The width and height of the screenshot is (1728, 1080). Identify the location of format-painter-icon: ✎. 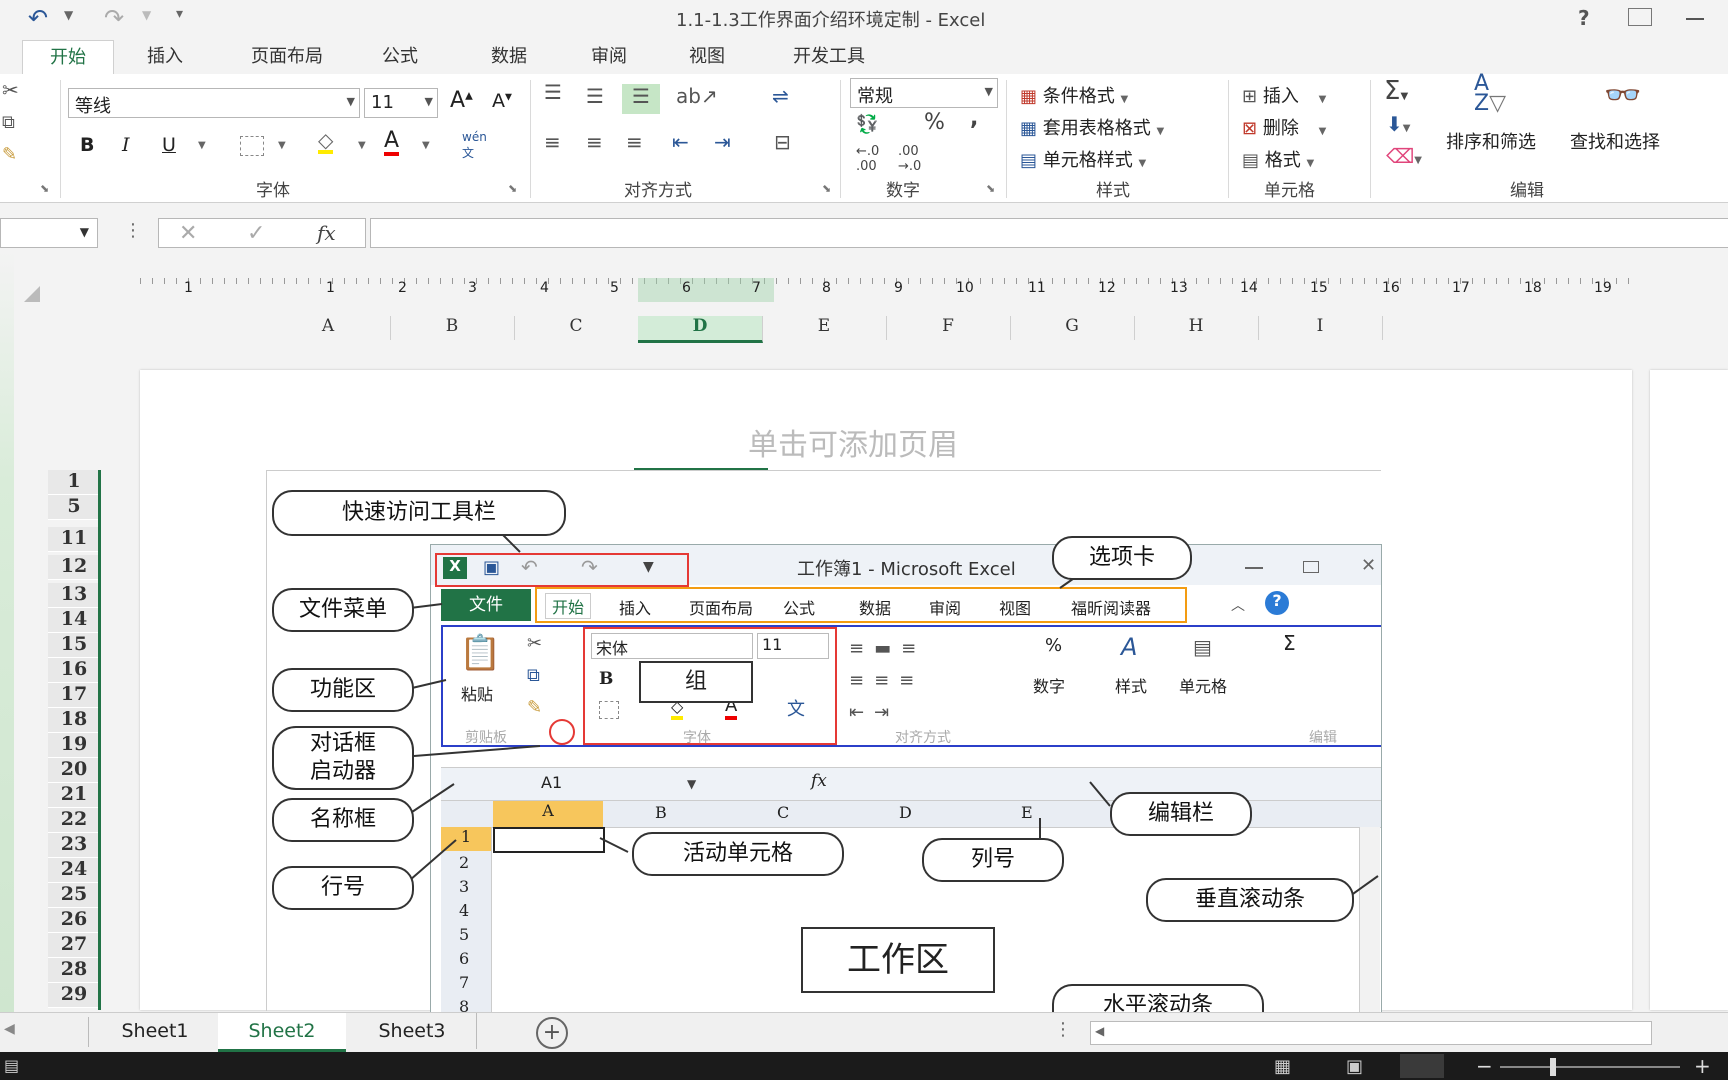
(9, 154).